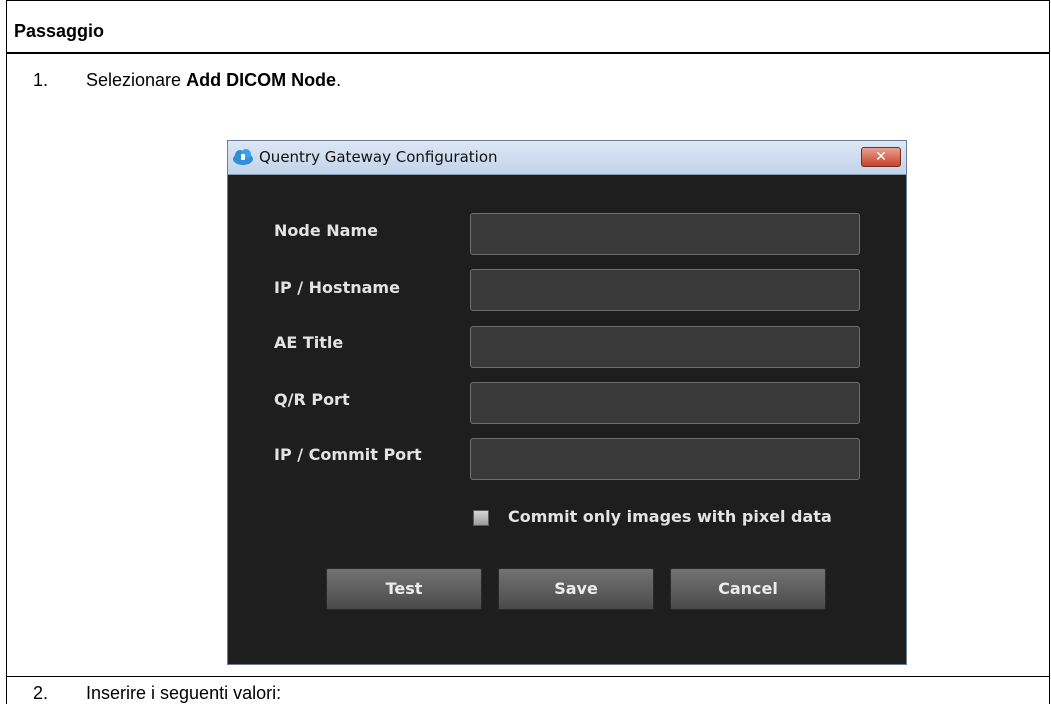 The image size is (1051, 704). Describe the element at coordinates (528, 0) in the screenshot. I see `table-border-top` at that location.